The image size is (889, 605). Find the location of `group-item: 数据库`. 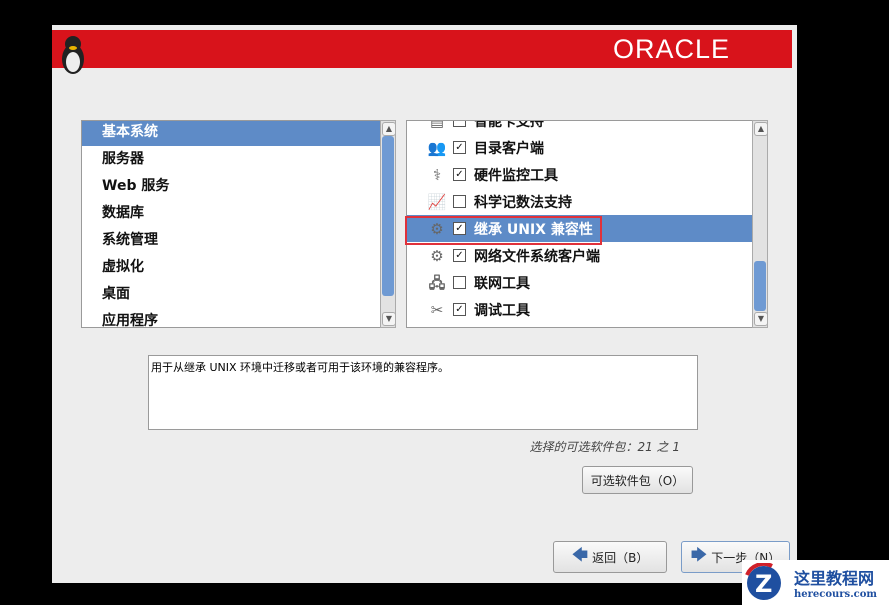

group-item: 数据库 is located at coordinates (238, 213).